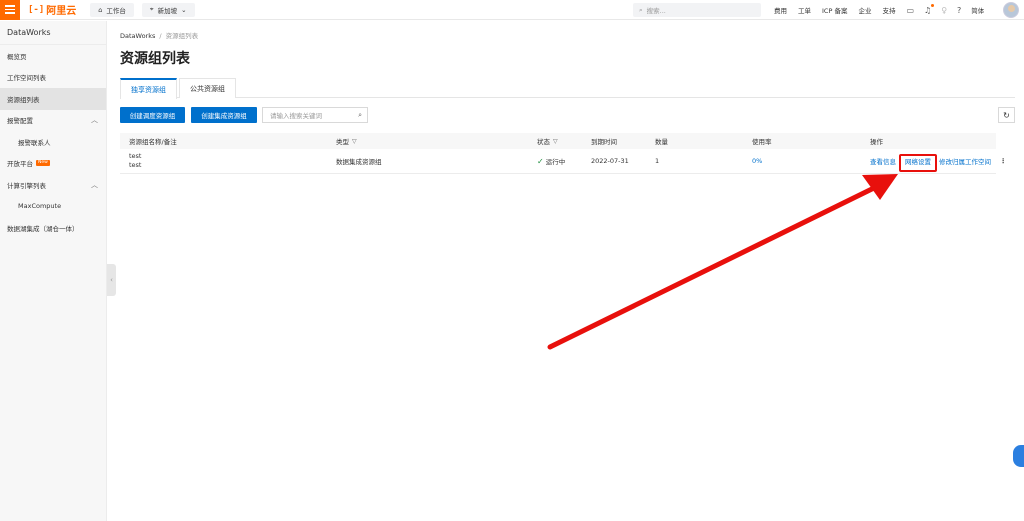 The width and height of the screenshot is (1024, 521). I want to click on floating-help-button, so click(1018, 456).